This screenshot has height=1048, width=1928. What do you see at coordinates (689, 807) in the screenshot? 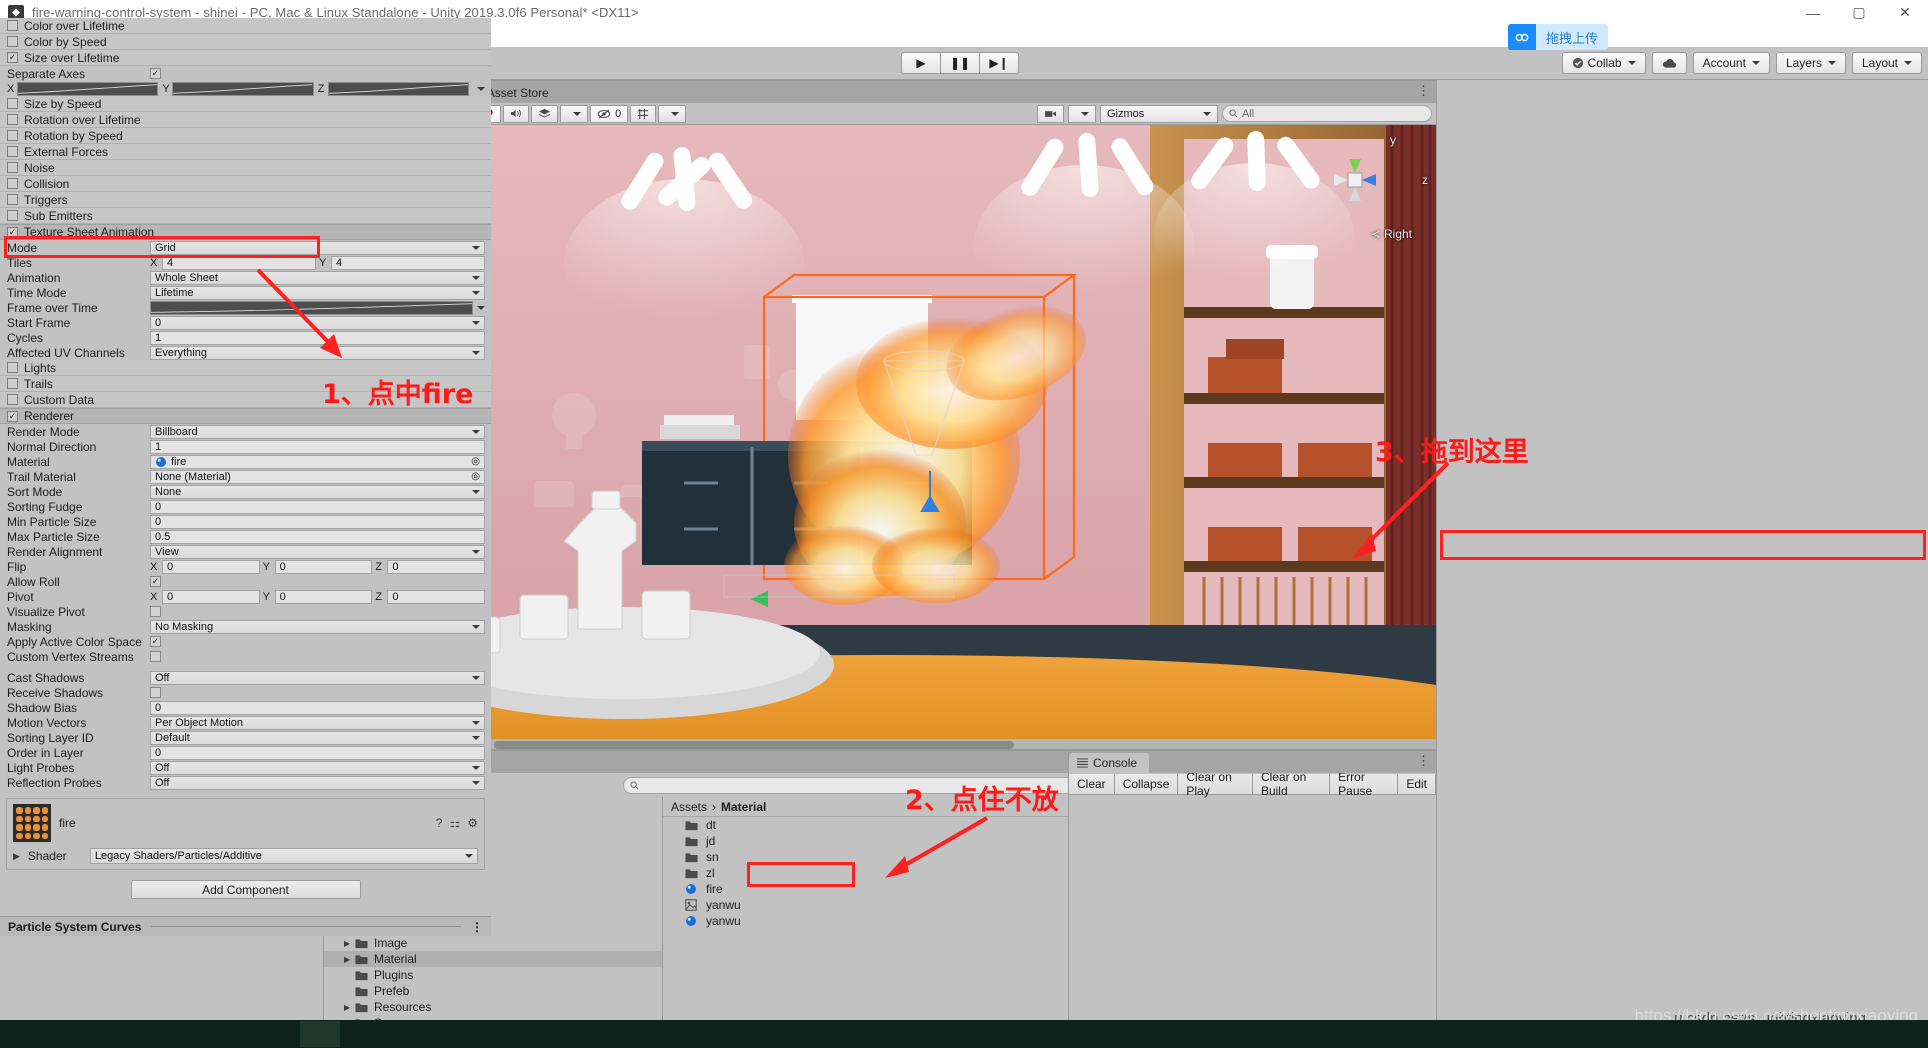
I see `breadcrumb-item-assets: Assets` at bounding box center [689, 807].